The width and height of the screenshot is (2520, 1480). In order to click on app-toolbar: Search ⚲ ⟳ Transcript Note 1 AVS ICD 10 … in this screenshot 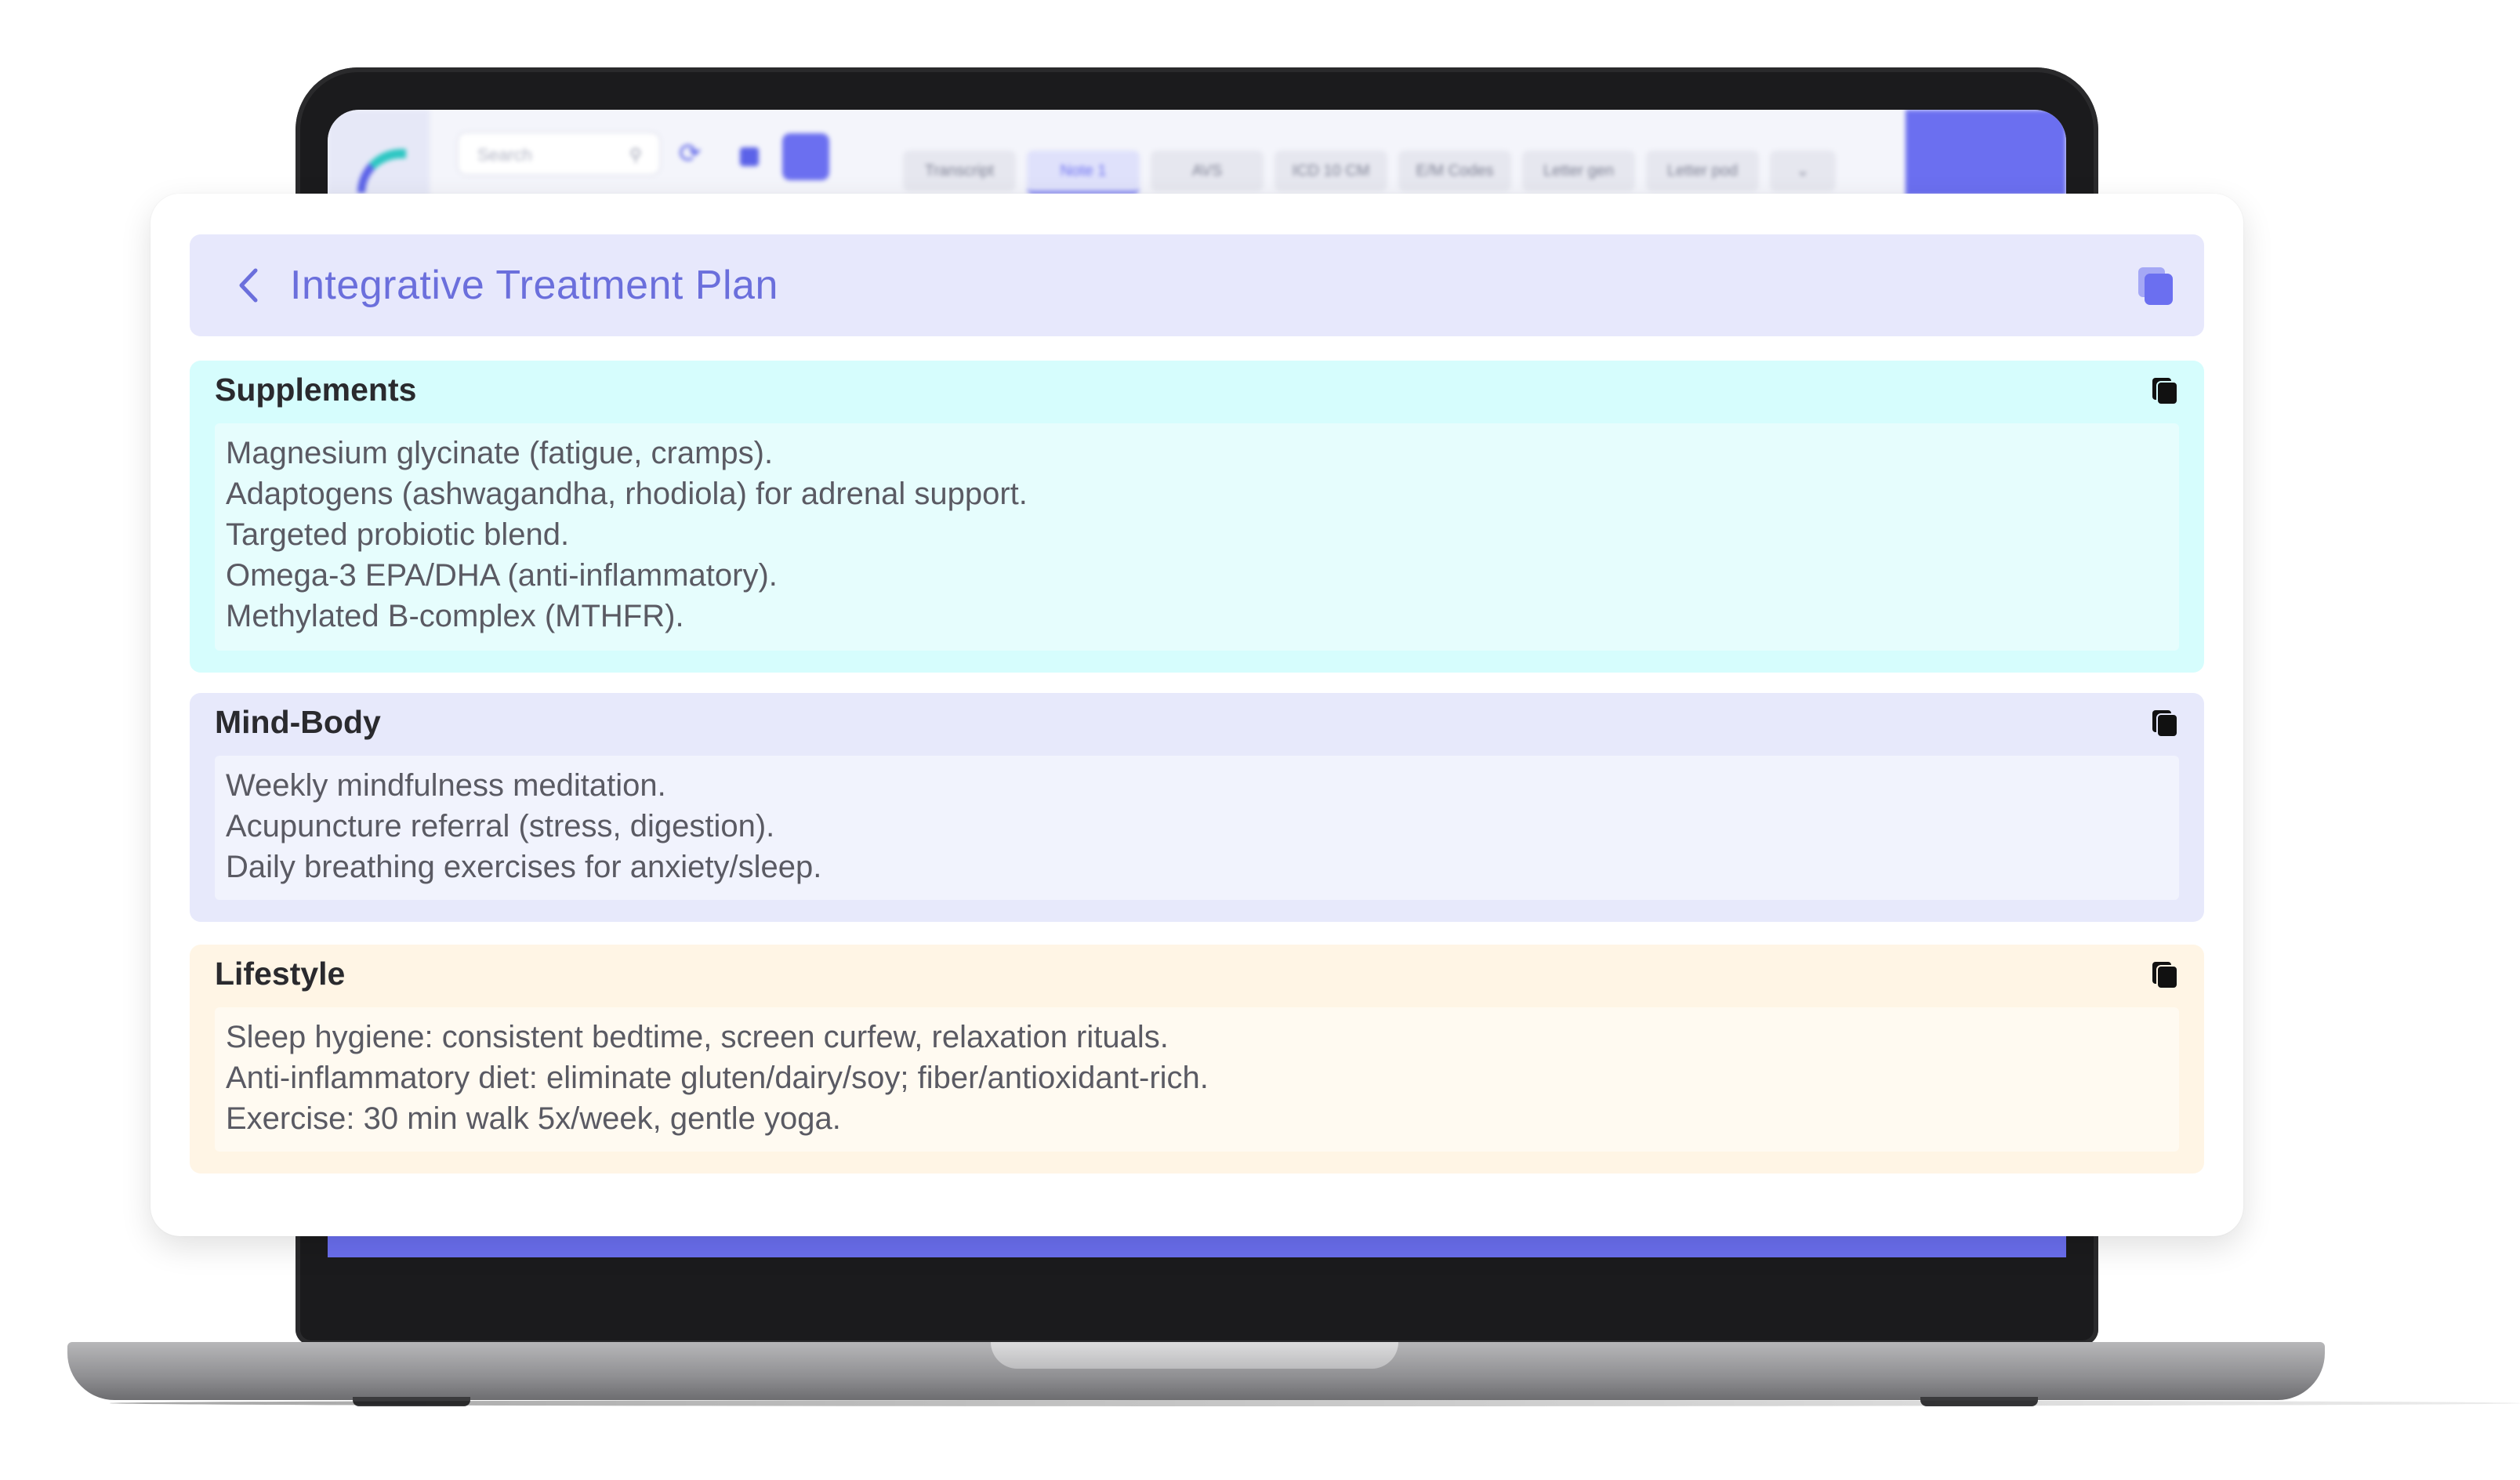, I will do `click(1197, 153)`.